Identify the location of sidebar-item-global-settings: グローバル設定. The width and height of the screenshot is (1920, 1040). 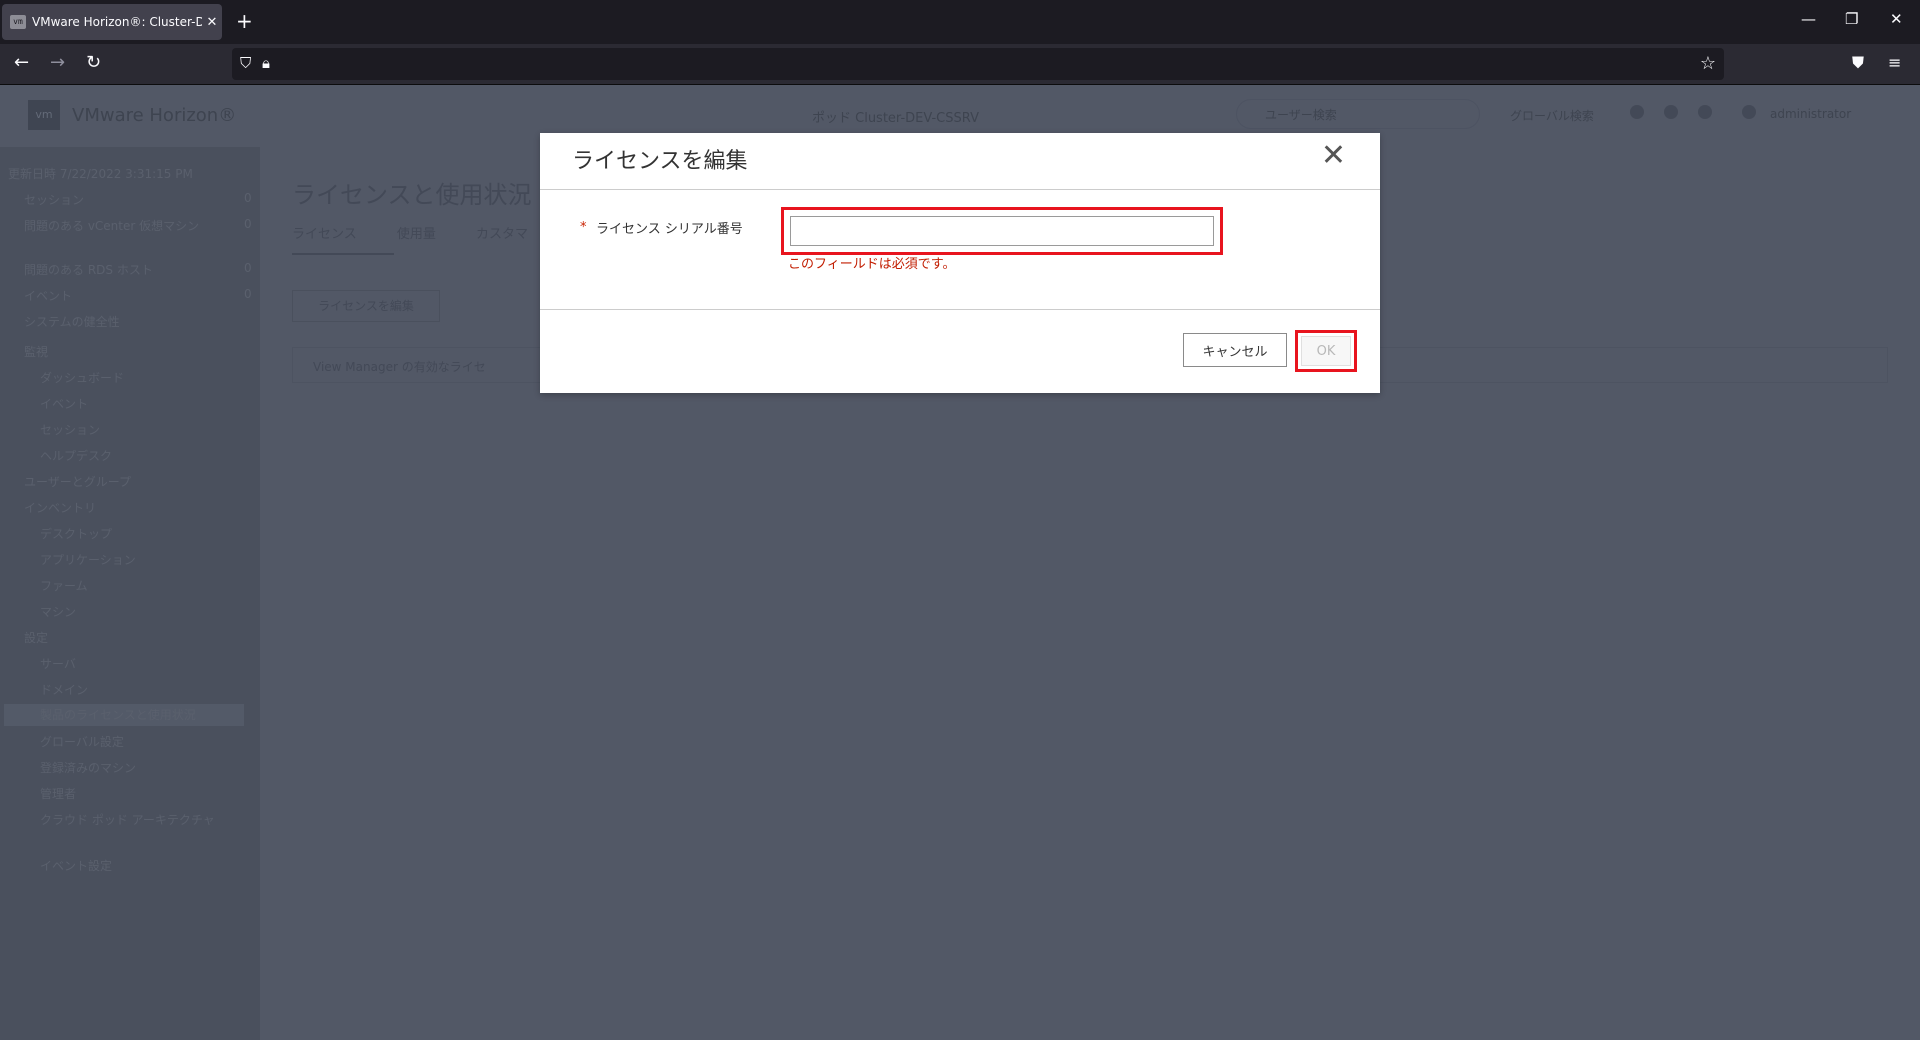
(82, 741).